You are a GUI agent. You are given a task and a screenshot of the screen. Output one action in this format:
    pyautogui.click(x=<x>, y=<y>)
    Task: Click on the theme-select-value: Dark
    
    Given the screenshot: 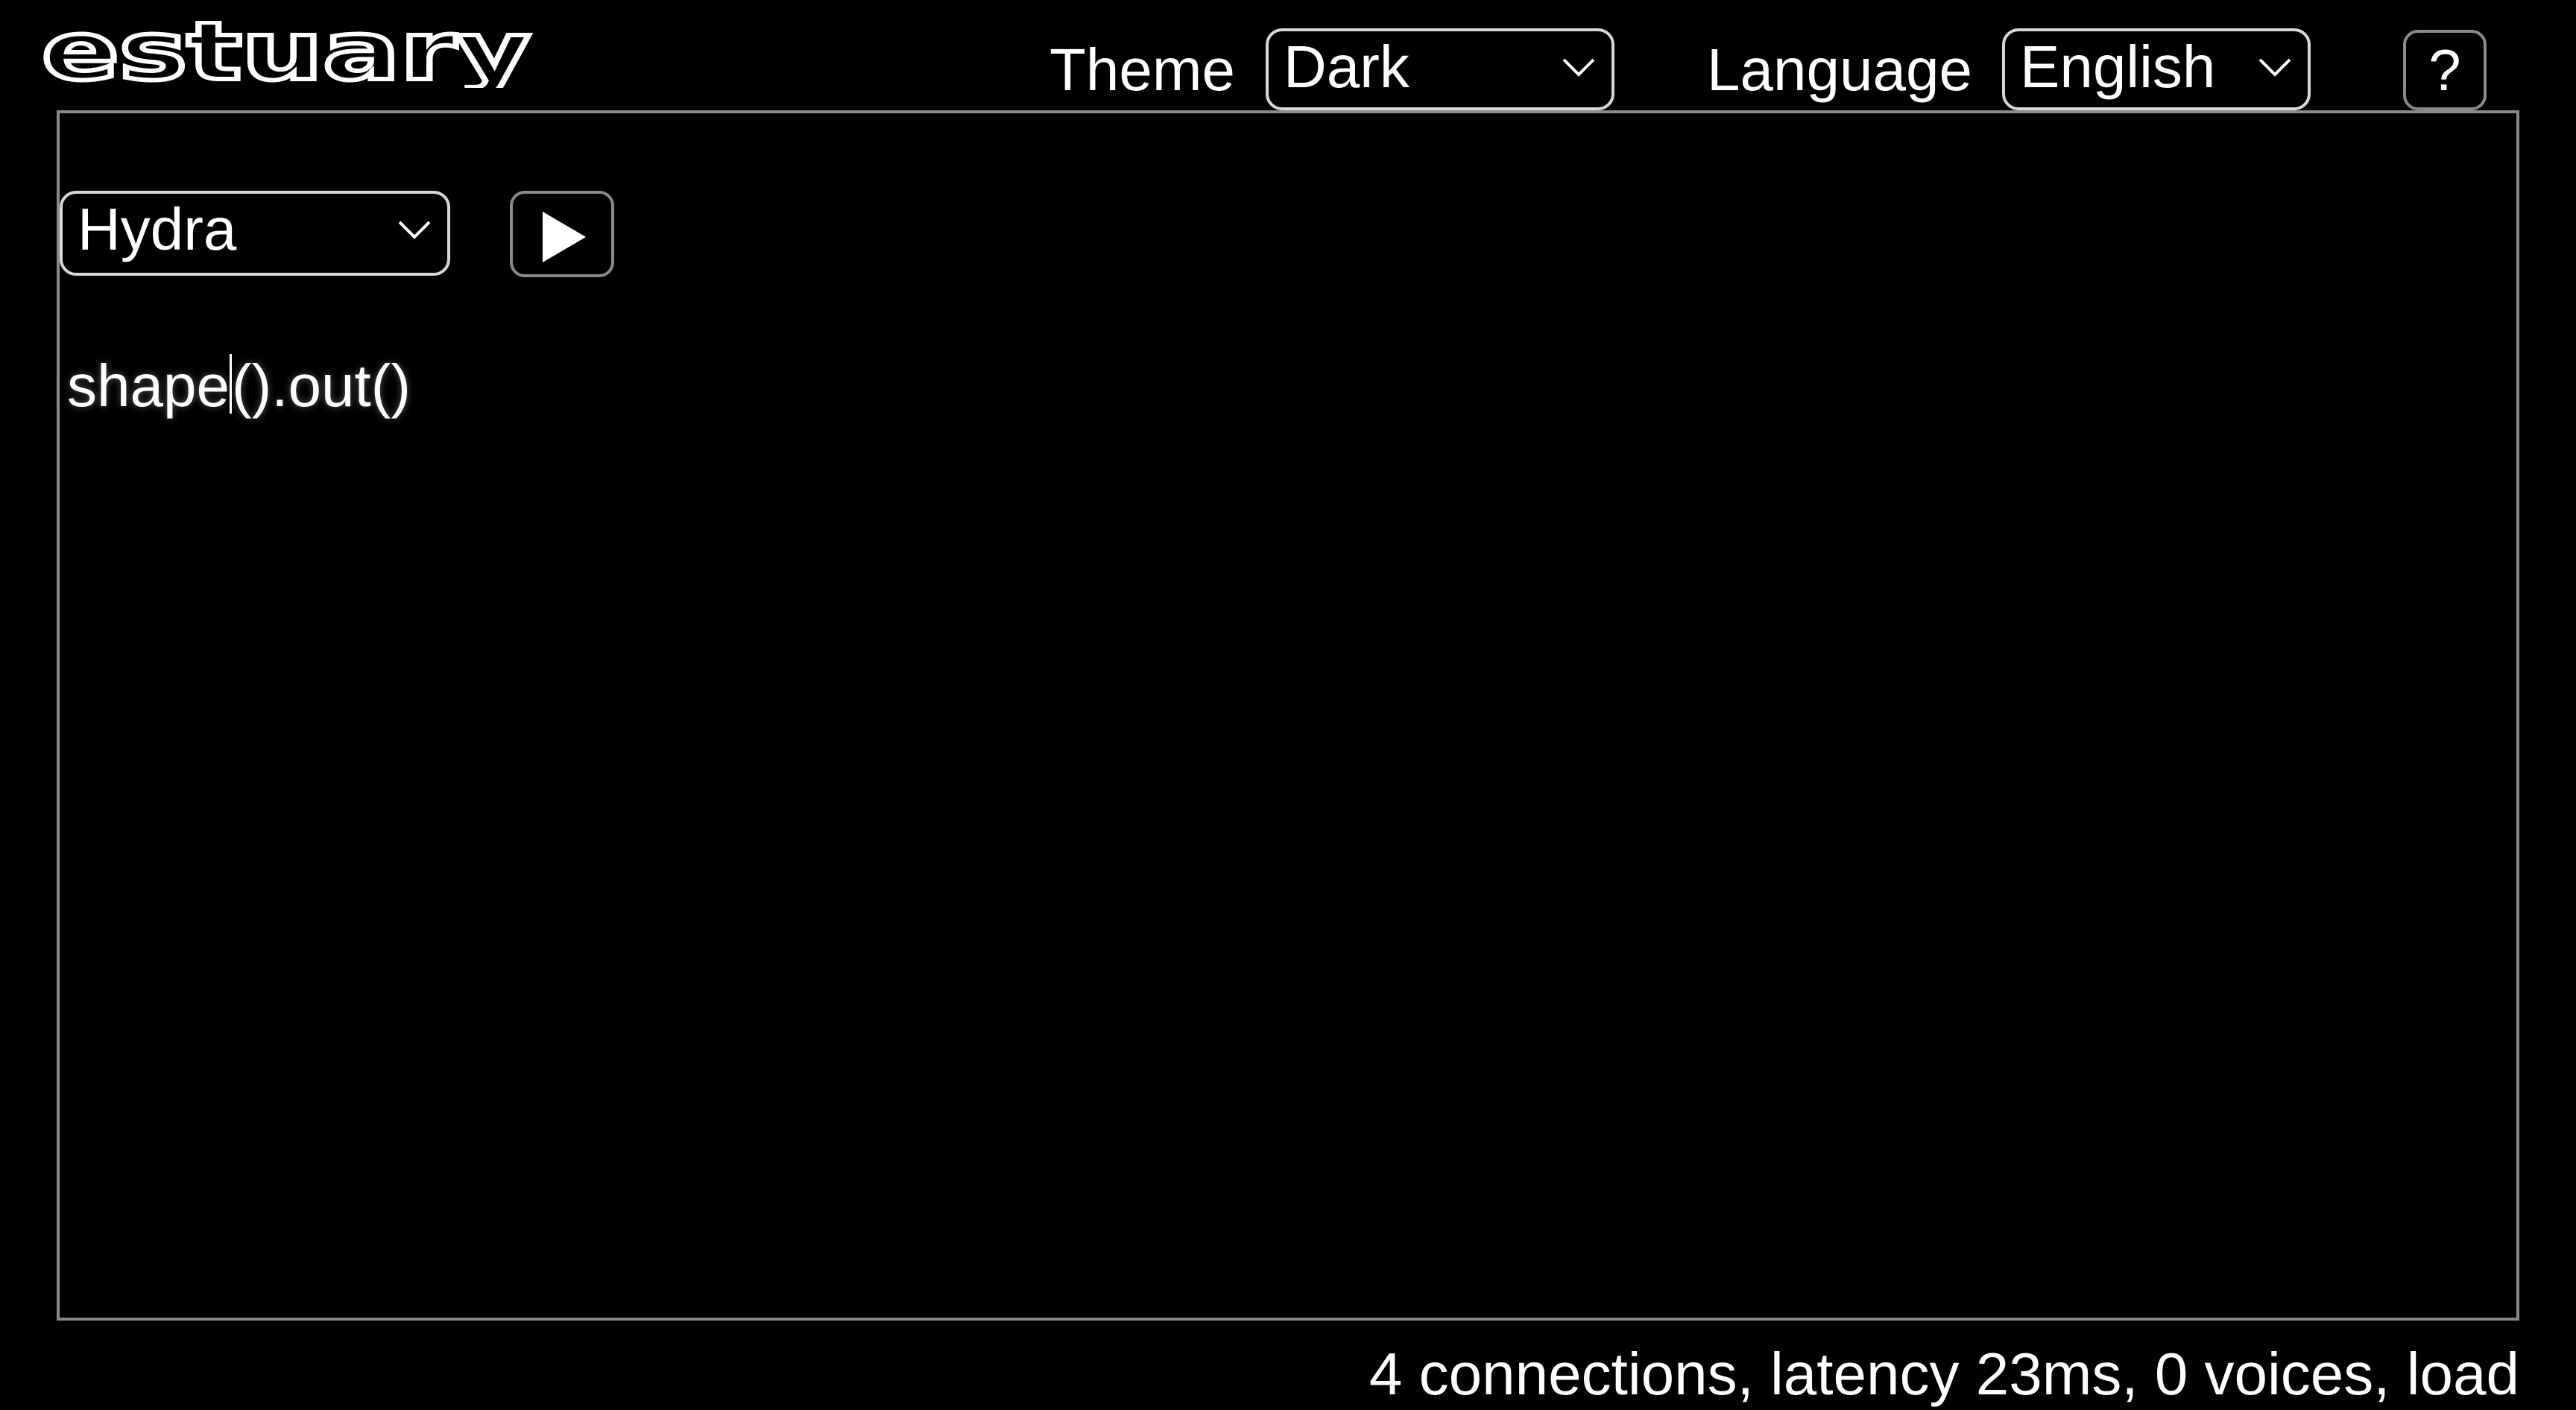 What is the action you would take?
    pyautogui.click(x=1347, y=67)
    